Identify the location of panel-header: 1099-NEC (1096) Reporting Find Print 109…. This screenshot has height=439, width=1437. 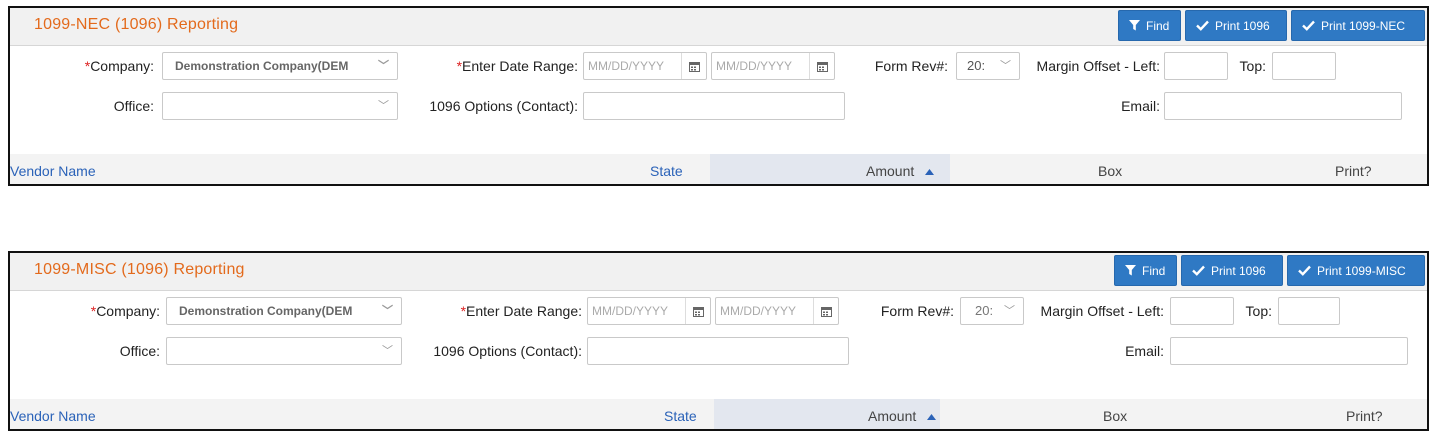
(718, 27).